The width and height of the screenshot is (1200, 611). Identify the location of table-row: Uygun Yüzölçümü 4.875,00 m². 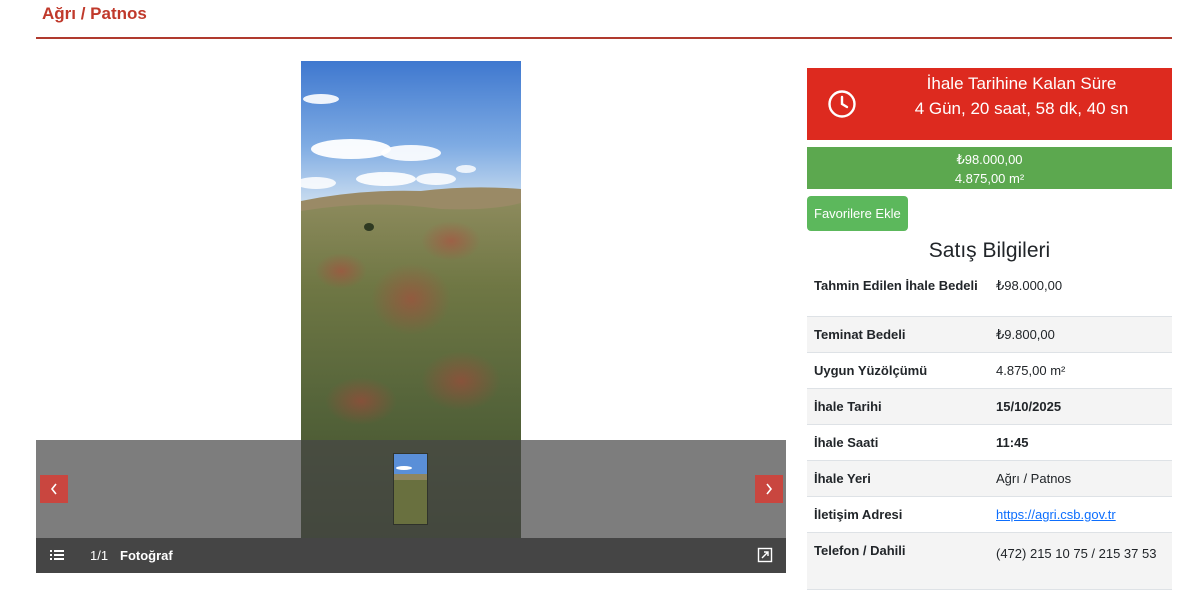
(989, 370).